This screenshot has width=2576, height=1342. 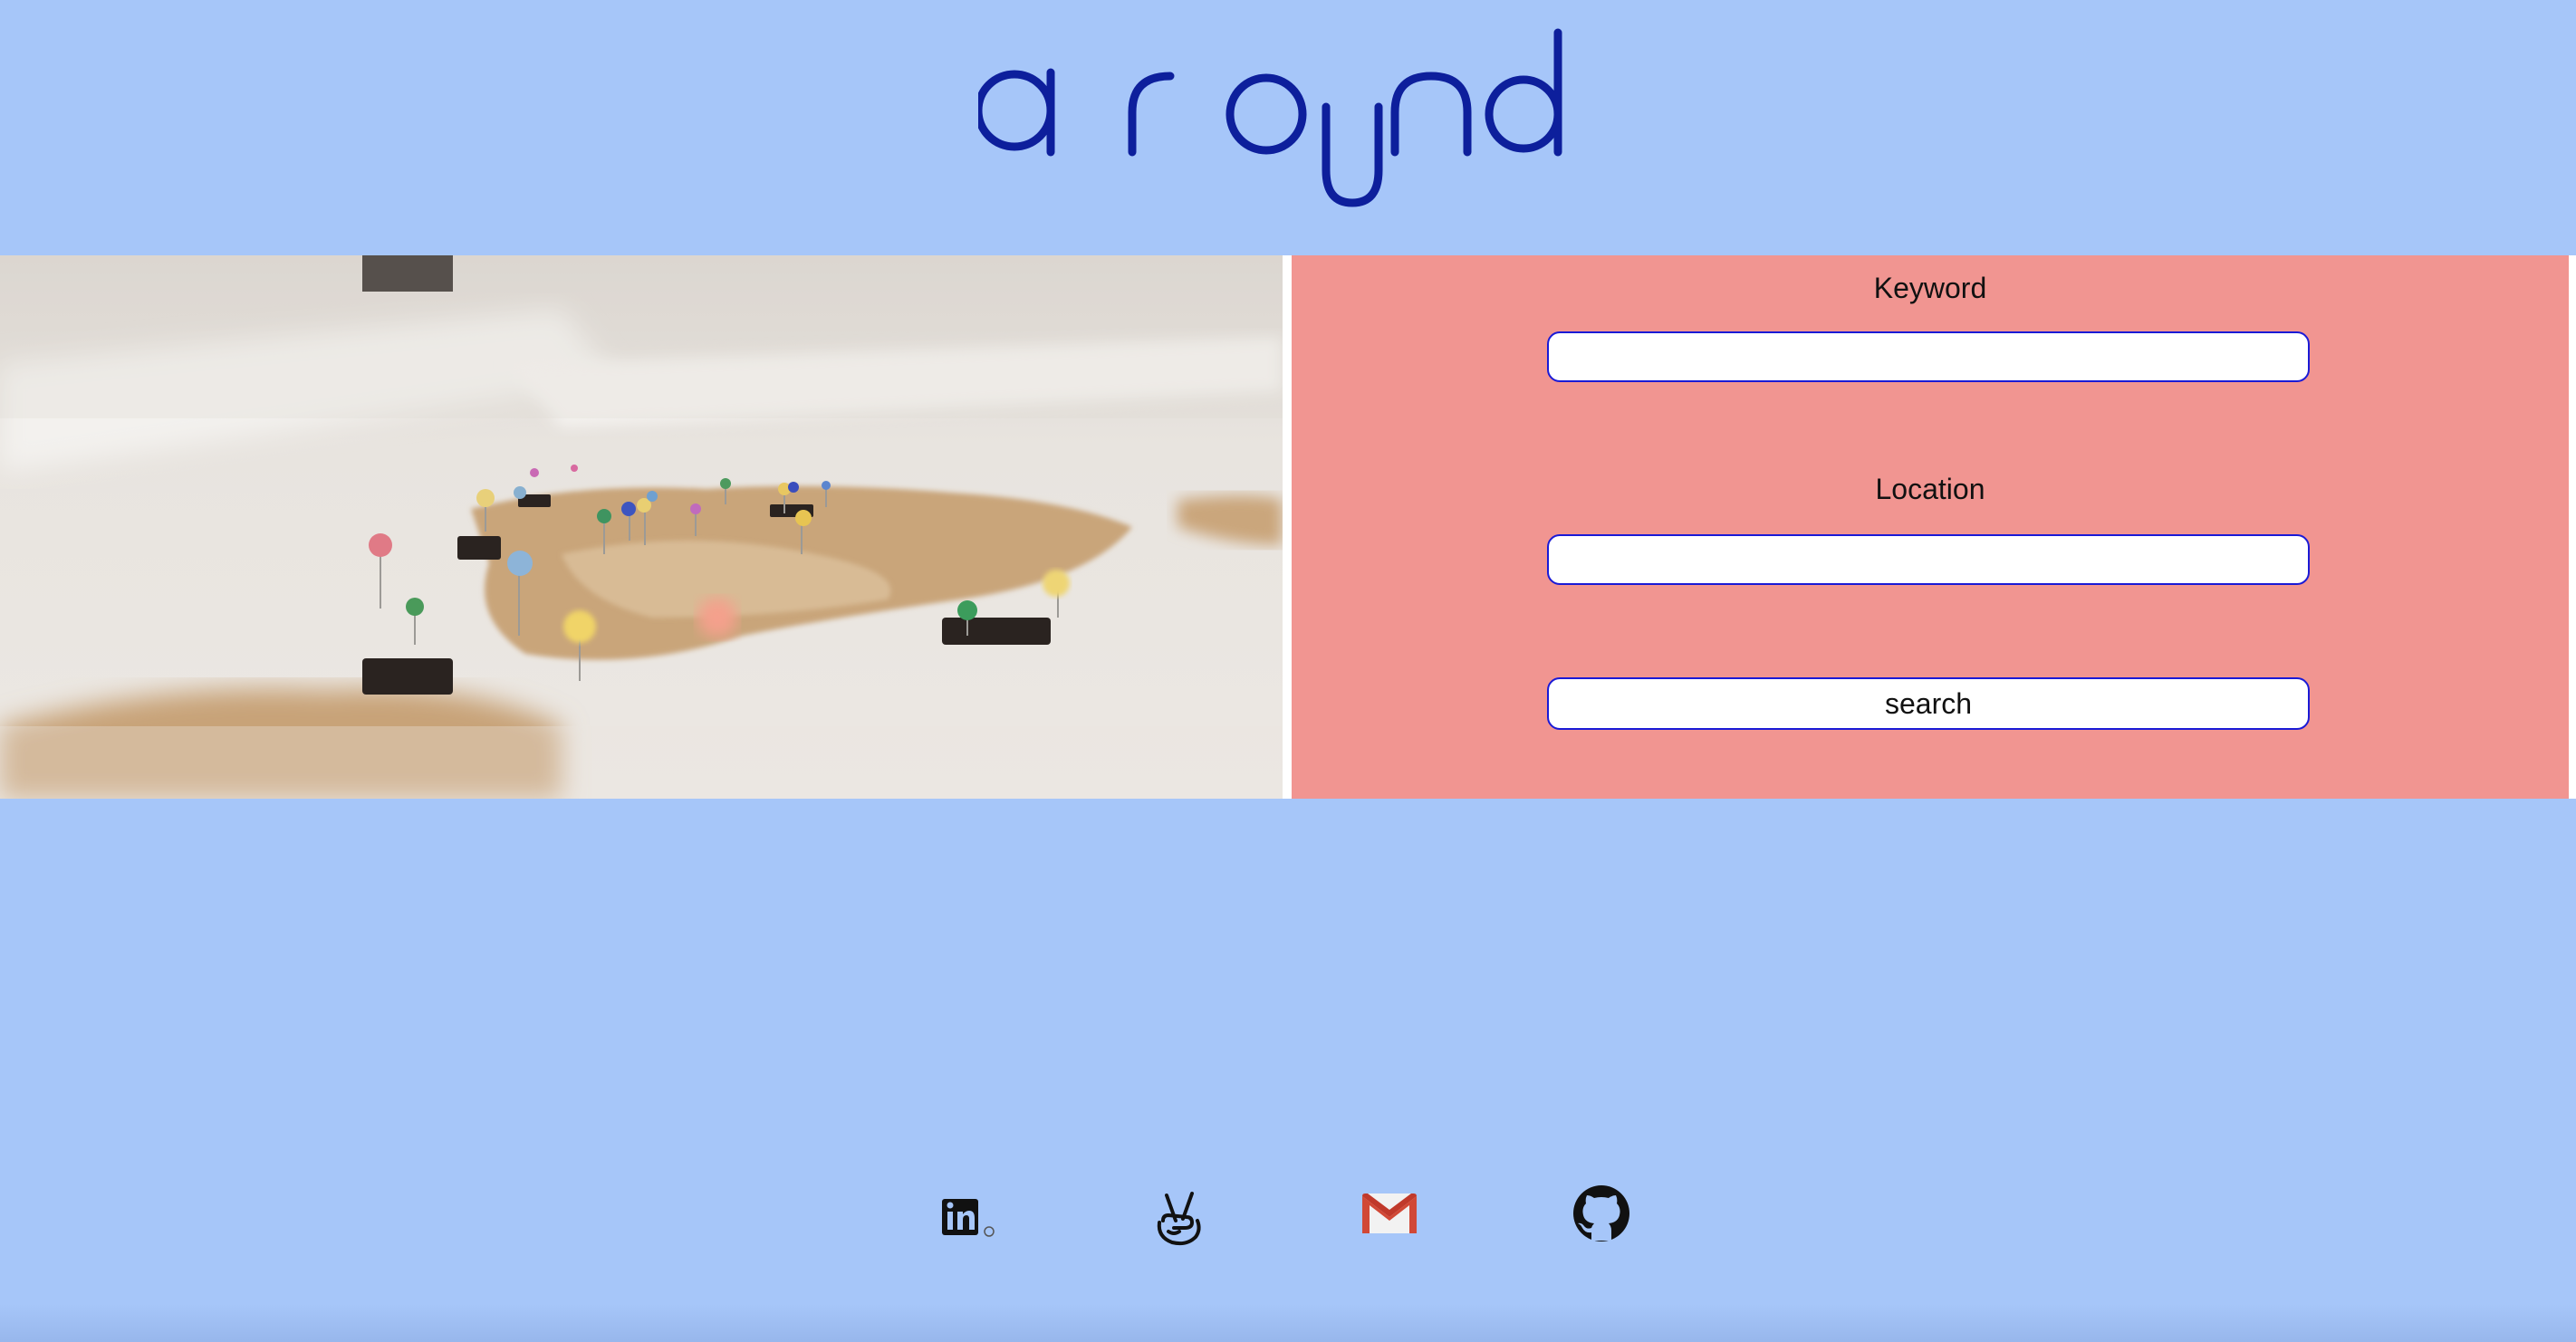 I want to click on keyword-label: Keyword, so click(x=1930, y=288).